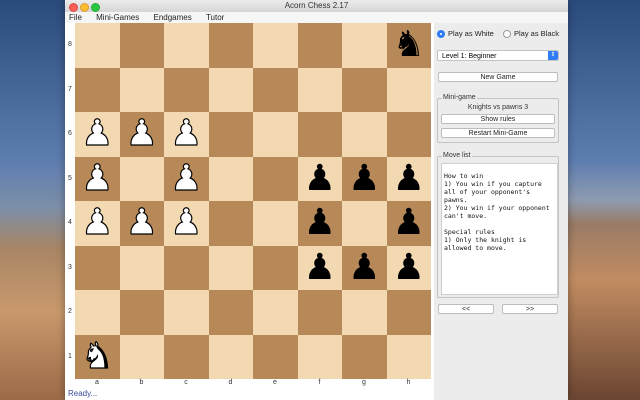 The image size is (640, 400). I want to click on board-square-f3: ♟, so click(319, 267).